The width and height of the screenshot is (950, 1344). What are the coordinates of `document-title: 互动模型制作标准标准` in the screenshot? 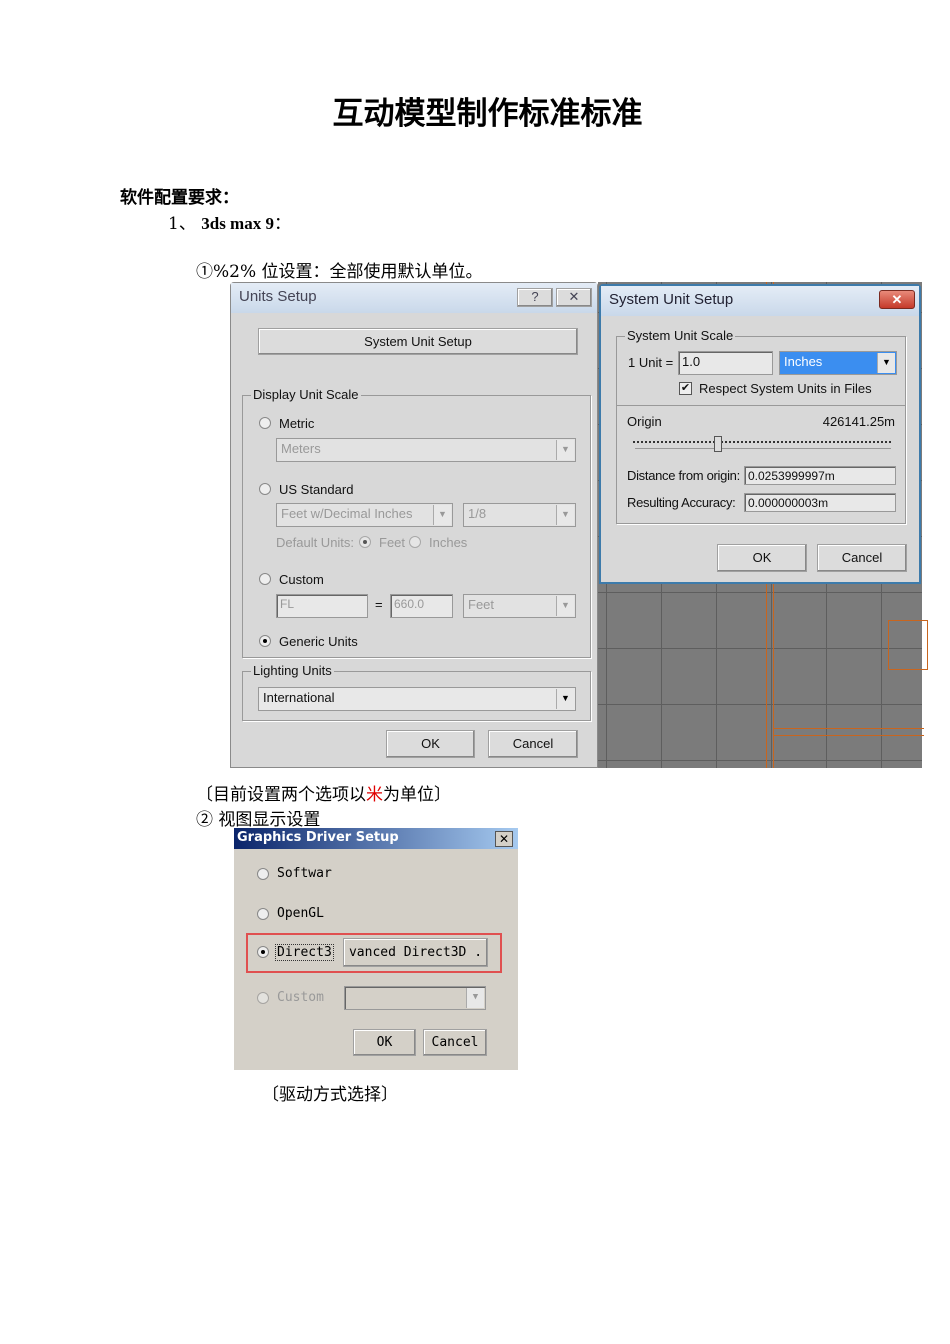 It's located at (487, 114).